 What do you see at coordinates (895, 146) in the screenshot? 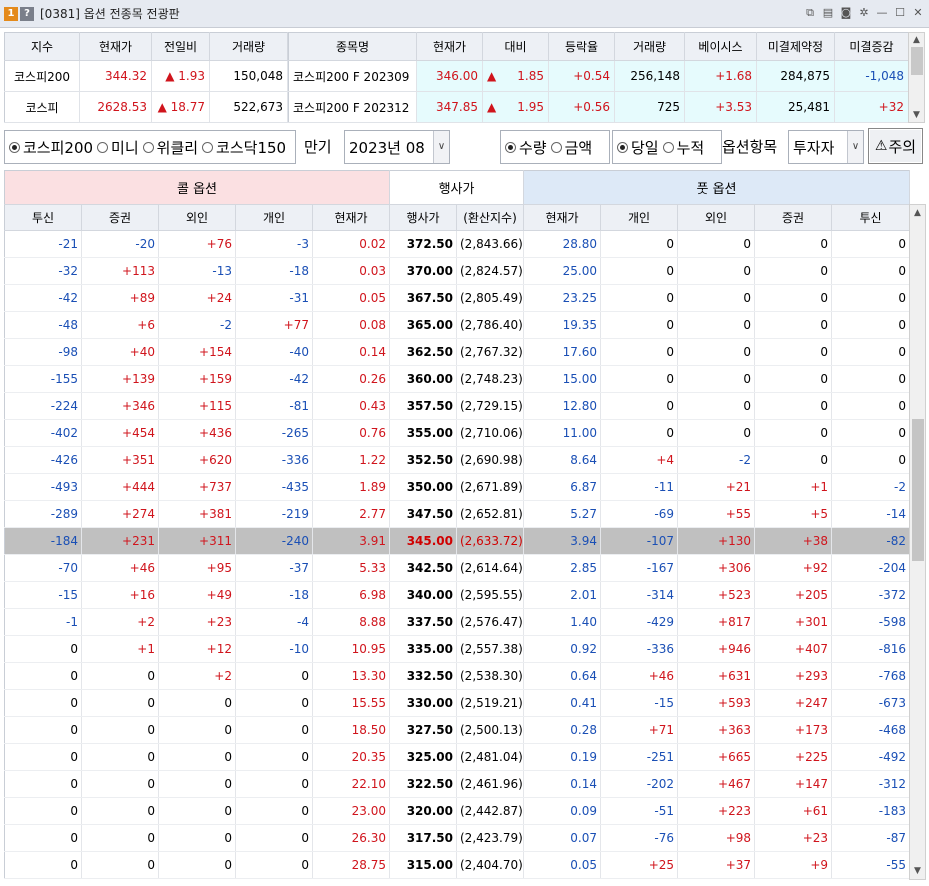
I see `warning-button: ⚠ 주의` at bounding box center [895, 146].